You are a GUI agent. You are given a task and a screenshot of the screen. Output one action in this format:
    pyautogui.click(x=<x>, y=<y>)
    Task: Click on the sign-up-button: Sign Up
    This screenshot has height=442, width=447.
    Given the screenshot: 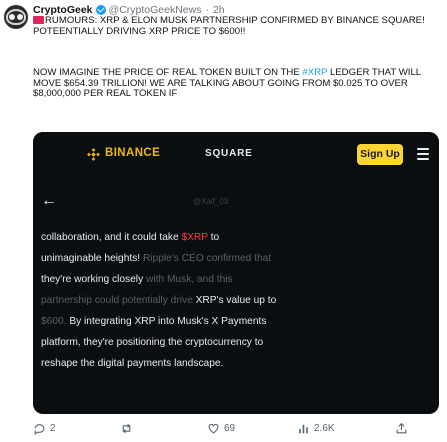 What is the action you would take?
    pyautogui.click(x=380, y=154)
    